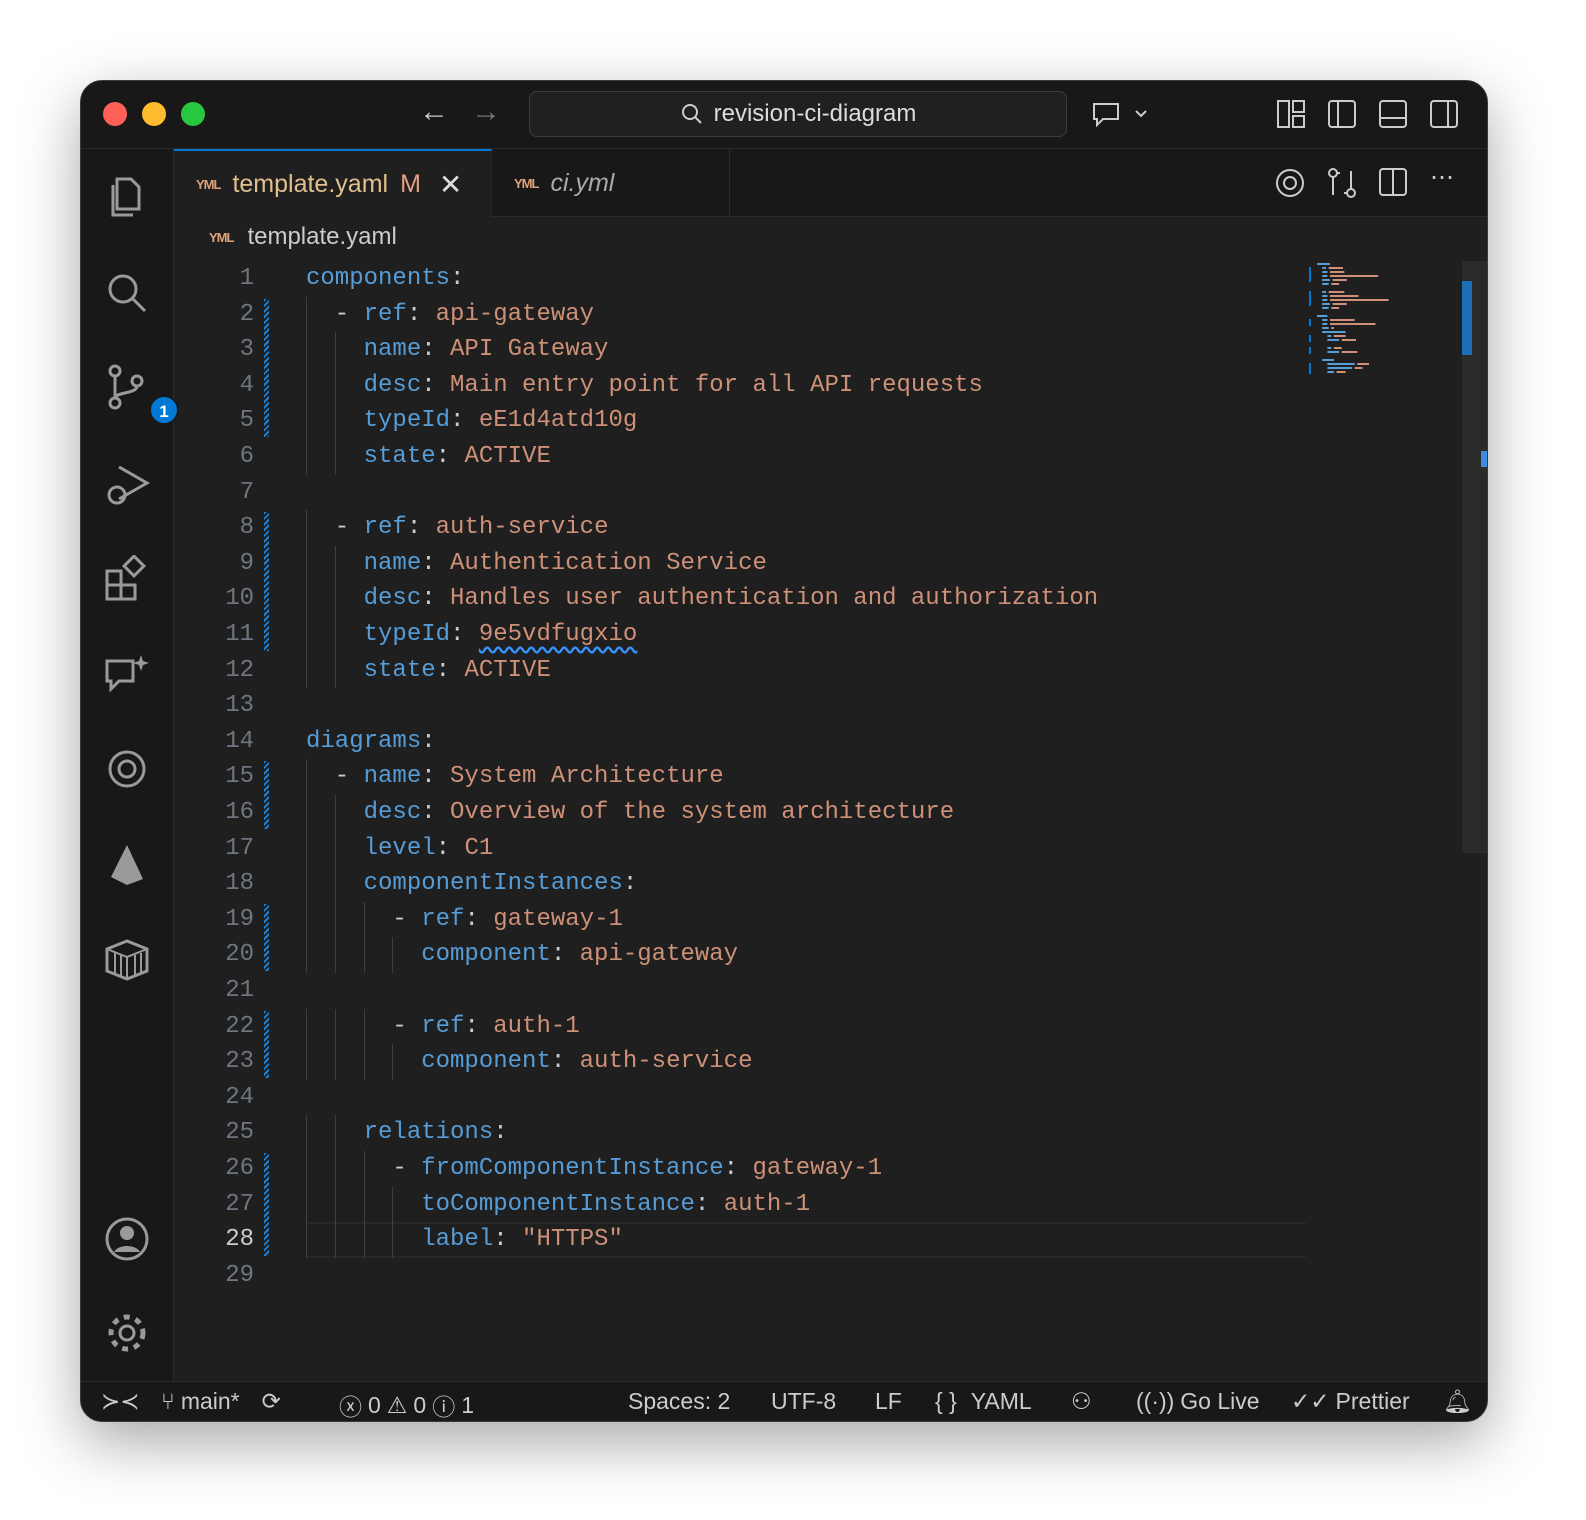 The image size is (1586, 1520). Describe the element at coordinates (115, 114) in the screenshot. I see `close-window-button` at that location.